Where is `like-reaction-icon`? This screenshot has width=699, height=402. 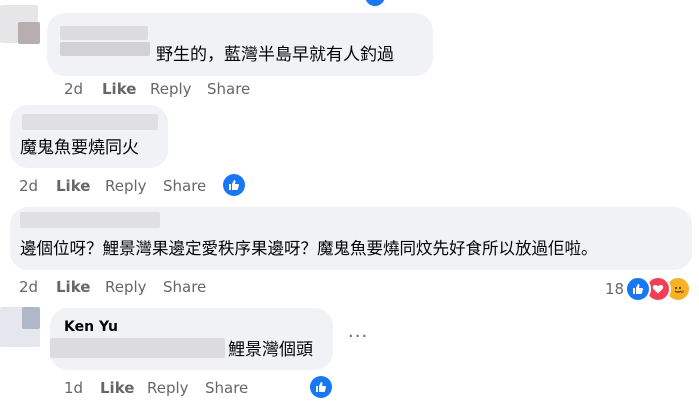 like-reaction-icon is located at coordinates (375, 3).